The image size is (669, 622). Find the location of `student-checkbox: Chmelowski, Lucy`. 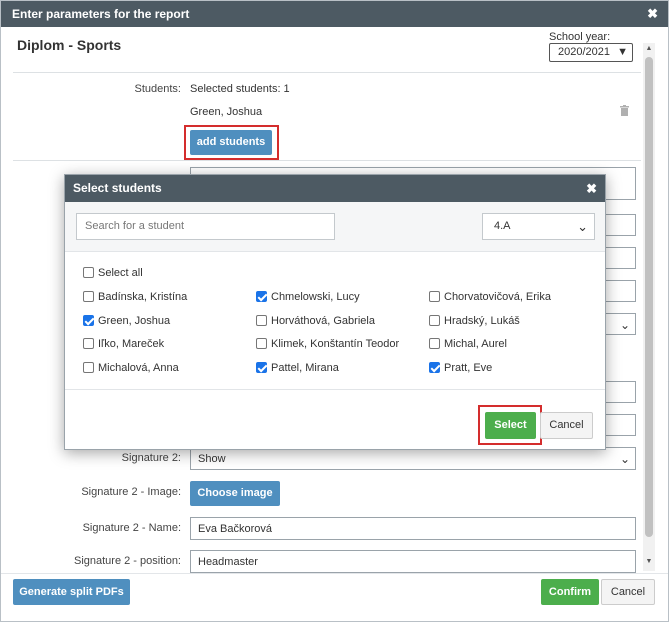

student-checkbox: Chmelowski, Lucy is located at coordinates (308, 297).